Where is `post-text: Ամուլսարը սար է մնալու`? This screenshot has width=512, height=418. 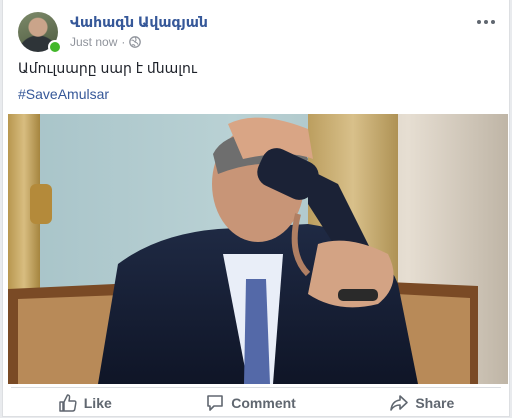
post-text: Ամուլսարը սար է մնալու is located at coordinates (108, 68).